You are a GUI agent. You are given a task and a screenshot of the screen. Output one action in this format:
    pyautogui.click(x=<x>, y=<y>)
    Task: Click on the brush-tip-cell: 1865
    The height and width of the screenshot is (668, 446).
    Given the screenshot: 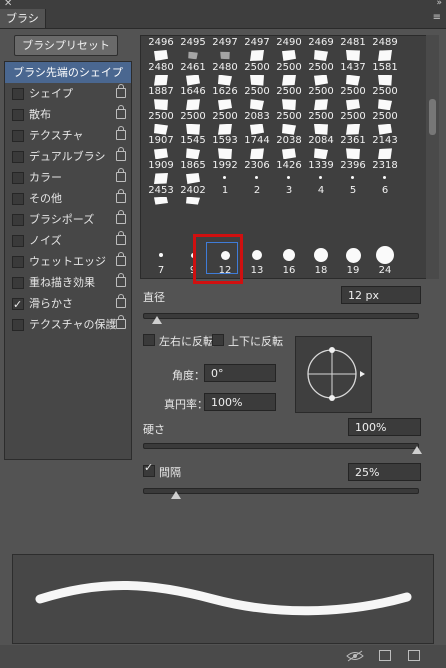 What is the action you would take?
    pyautogui.click(x=193, y=171)
    